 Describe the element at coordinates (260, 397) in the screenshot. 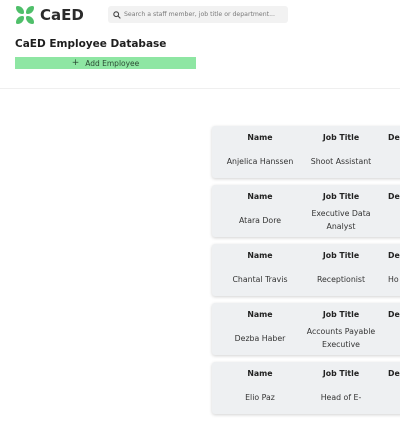

I see `employee-name: Elio Paz` at that location.